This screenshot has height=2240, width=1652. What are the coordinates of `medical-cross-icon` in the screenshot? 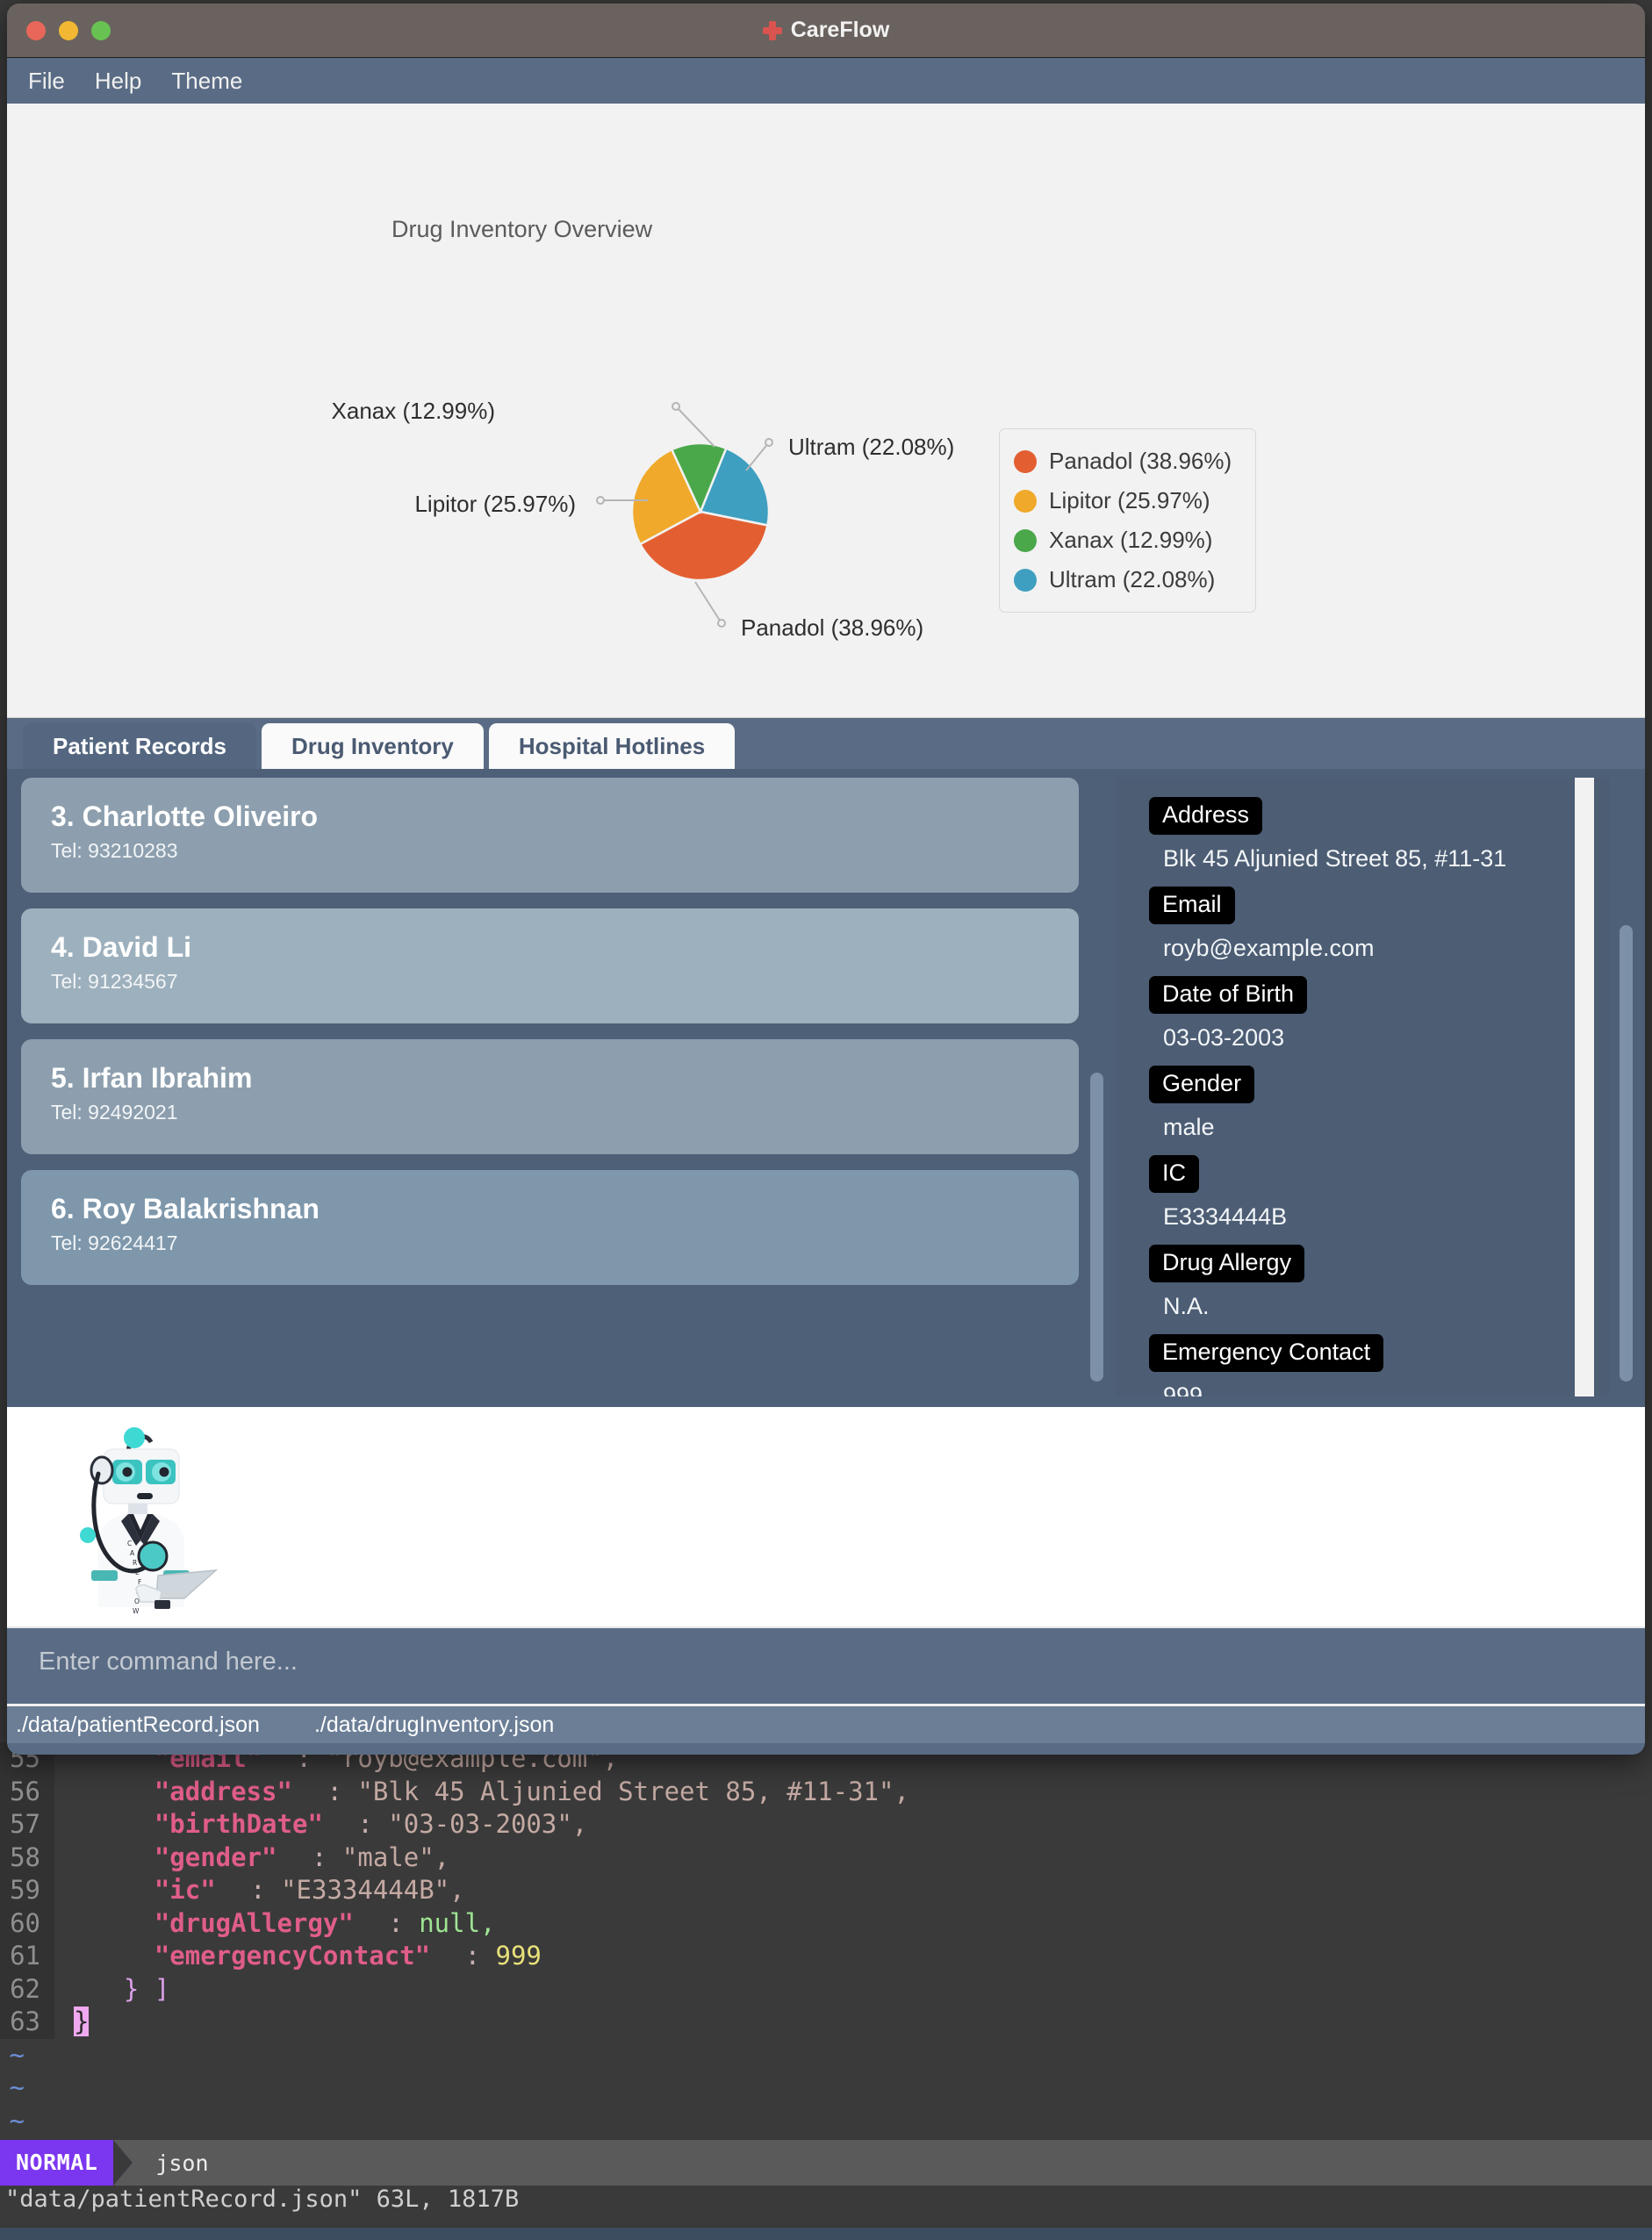 It's located at (772, 30).